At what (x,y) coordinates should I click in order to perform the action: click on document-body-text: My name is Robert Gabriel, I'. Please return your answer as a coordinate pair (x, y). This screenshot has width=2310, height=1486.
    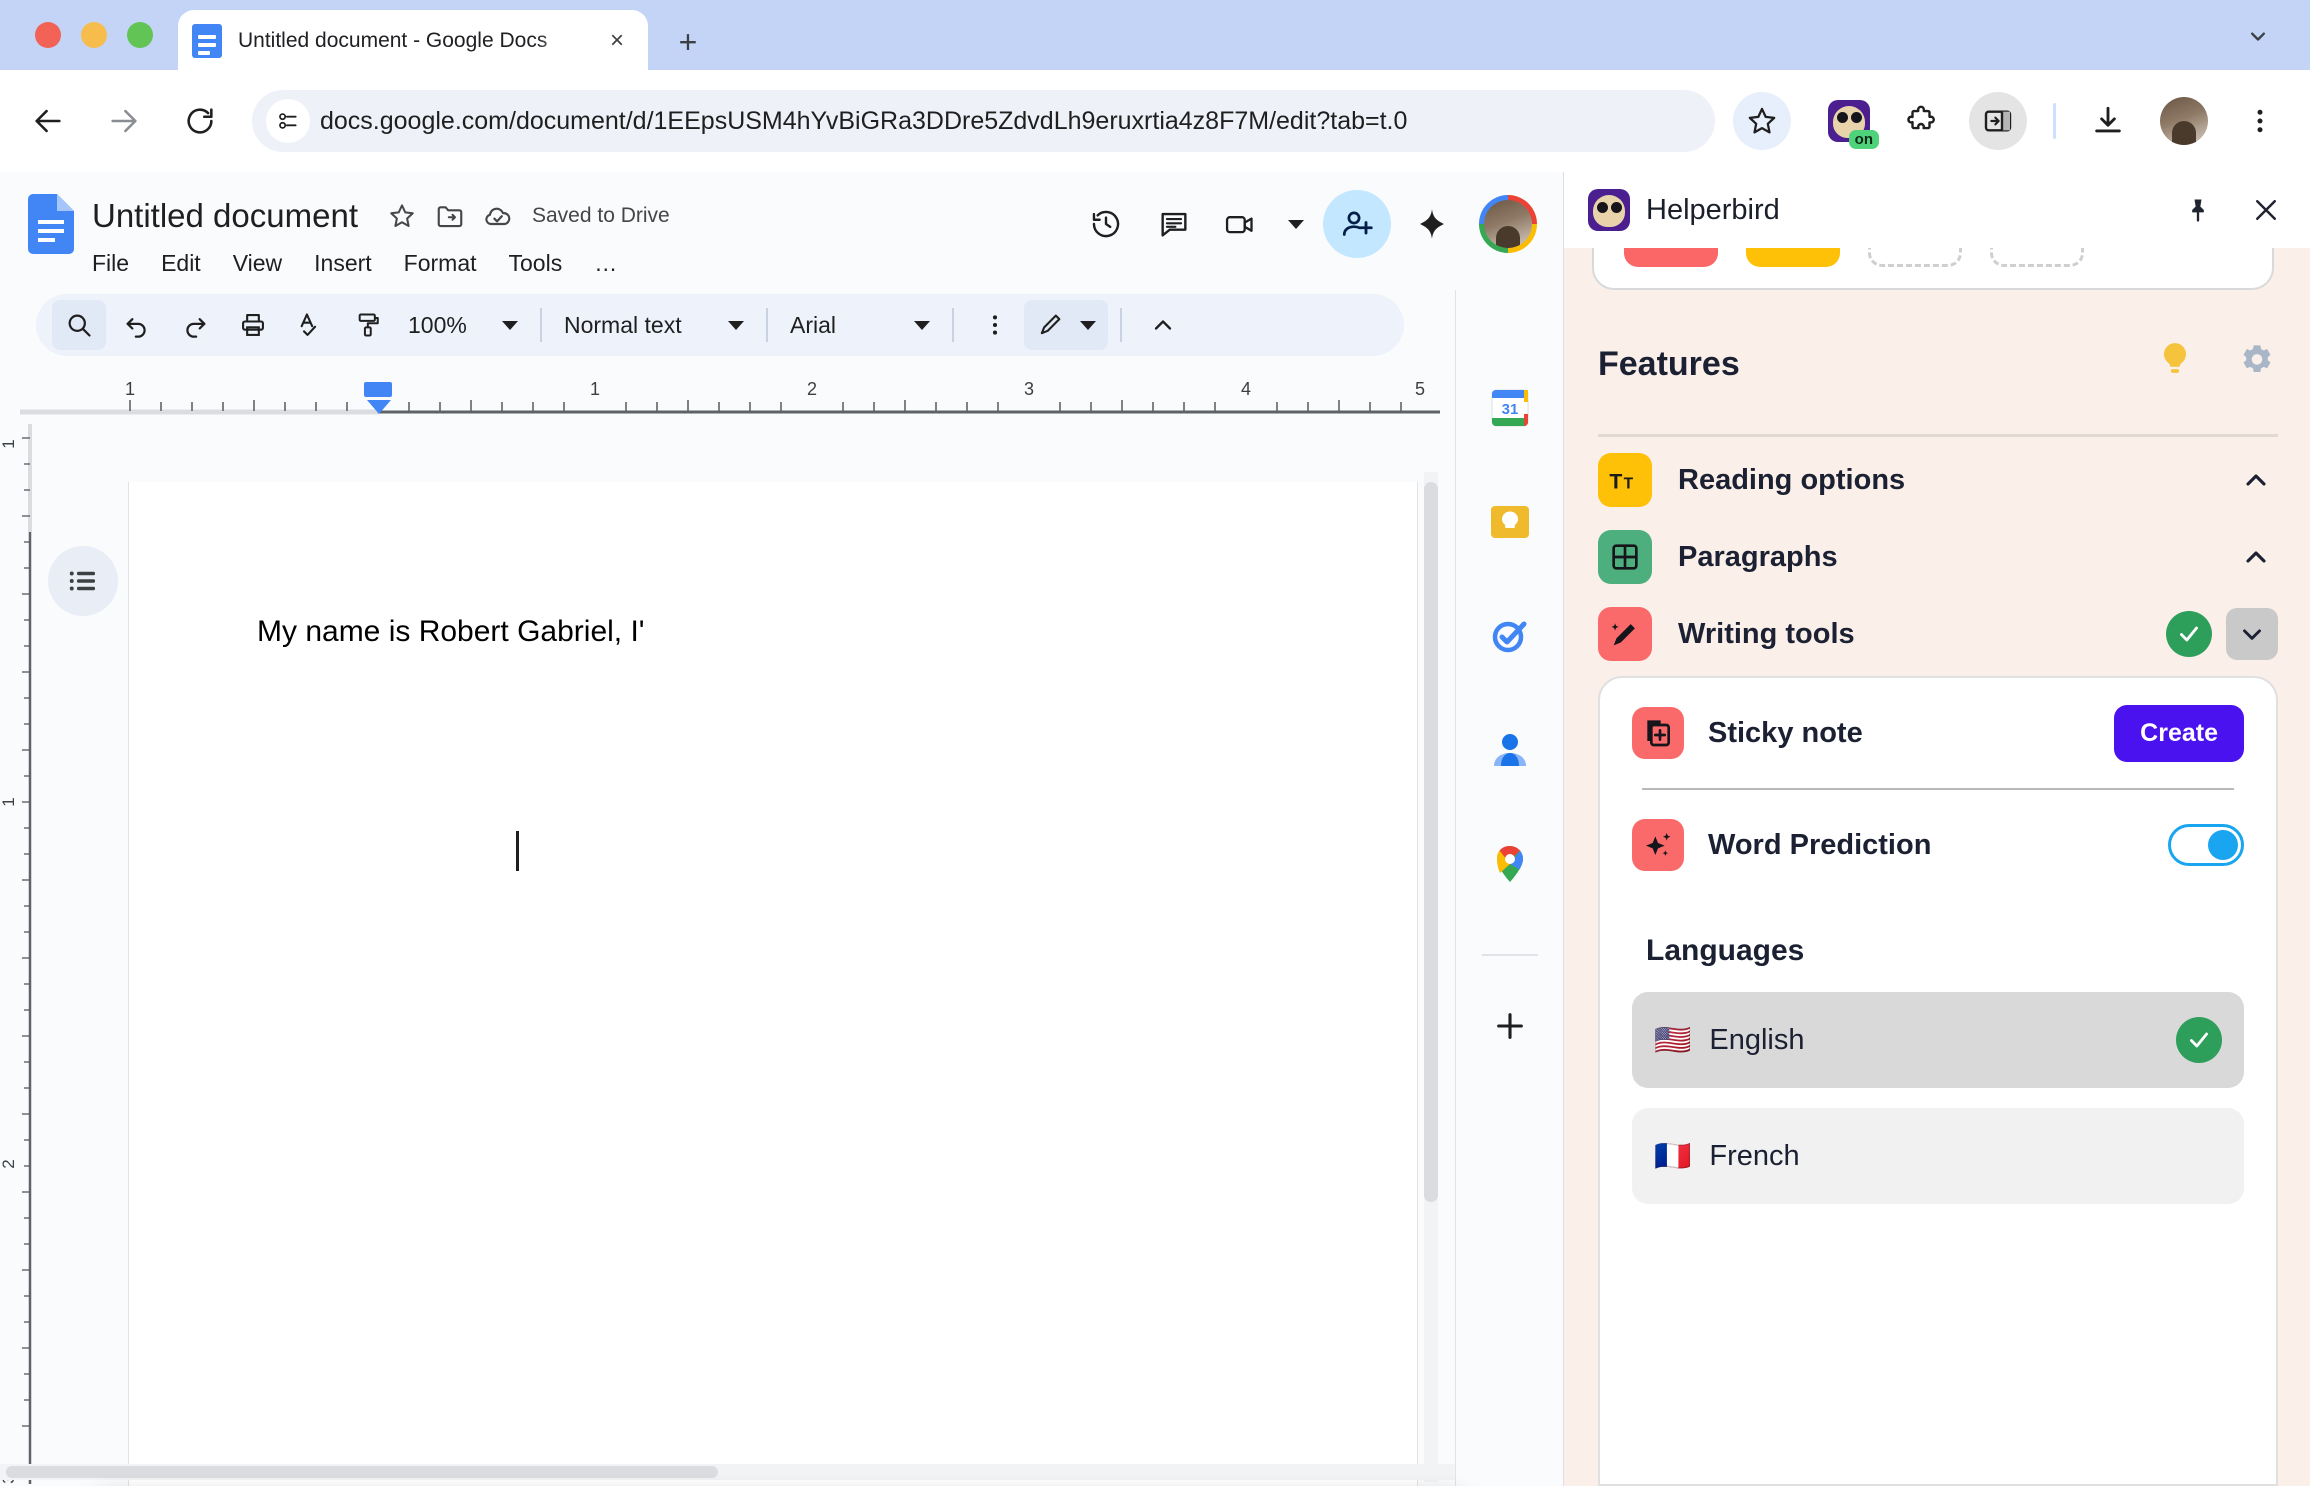
    Looking at the image, I should click on (451, 632).